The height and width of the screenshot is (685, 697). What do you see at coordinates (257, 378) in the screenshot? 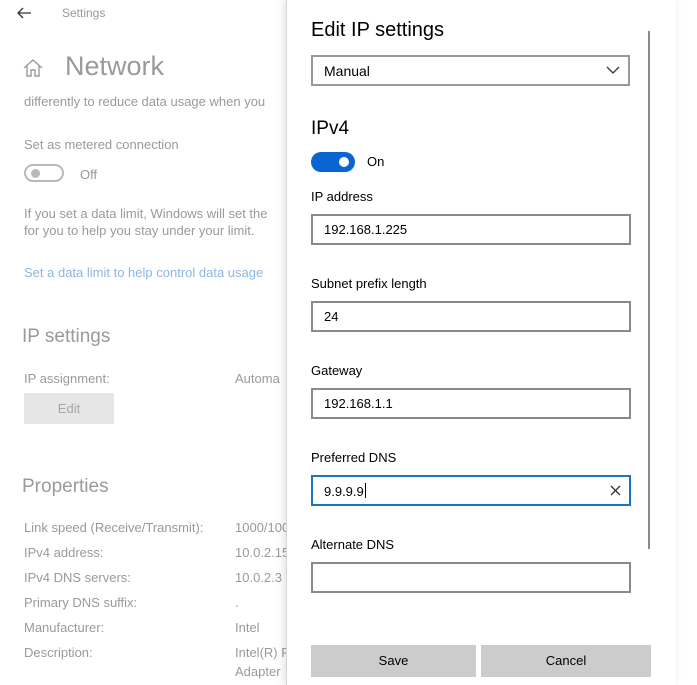
I see `ip-assignment-value: Automa` at bounding box center [257, 378].